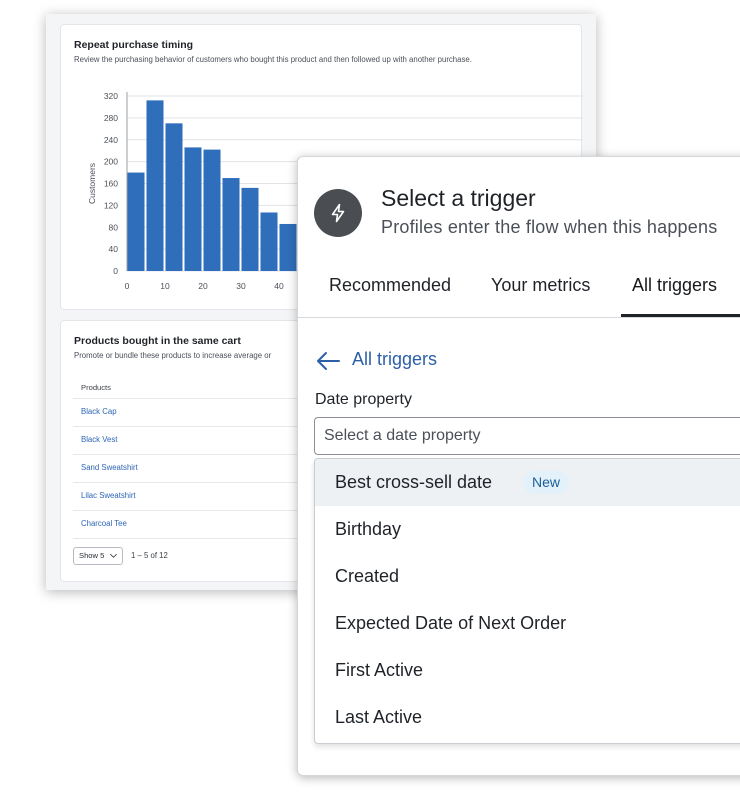 The height and width of the screenshot is (800, 740). I want to click on y-tick-label: 0, so click(115, 271).